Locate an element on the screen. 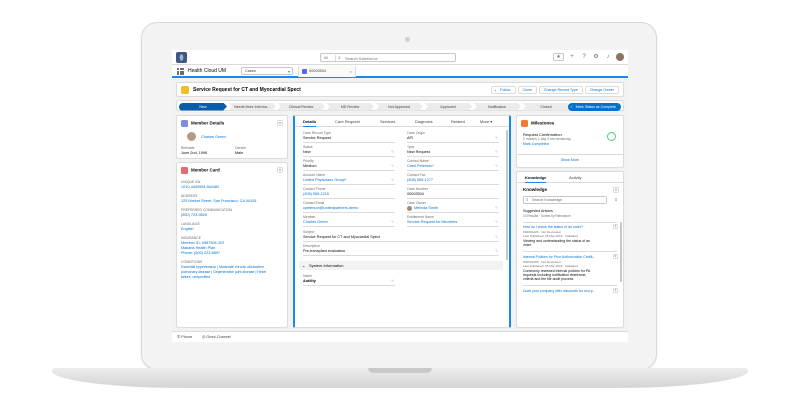  insurance-phone: Phone: (800) 223-6897 is located at coordinates (200, 253).